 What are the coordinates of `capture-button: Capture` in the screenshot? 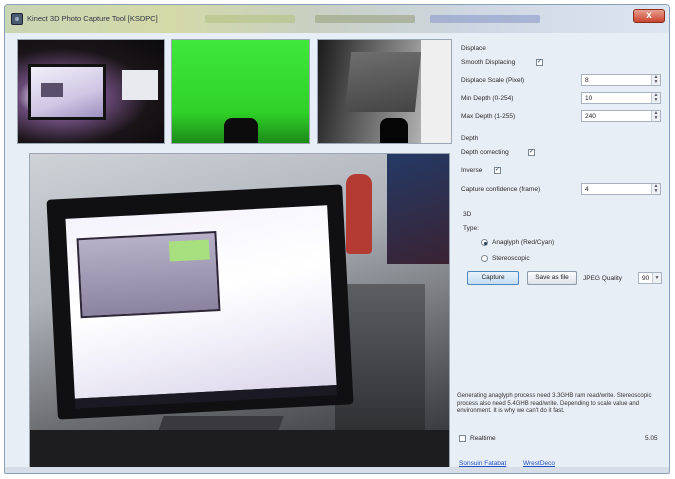 It's located at (493, 278).